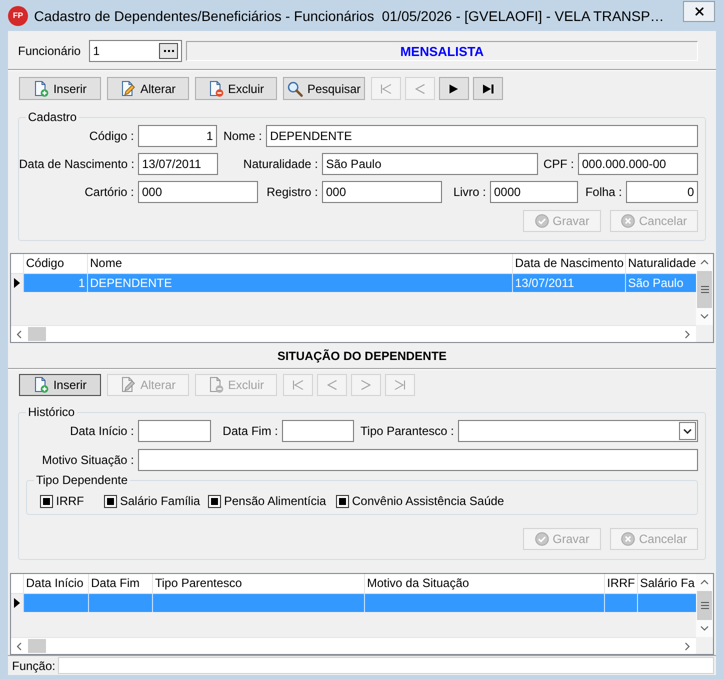 The image size is (724, 679). I want to click on input-field: DEPENDENTE, so click(482, 136).